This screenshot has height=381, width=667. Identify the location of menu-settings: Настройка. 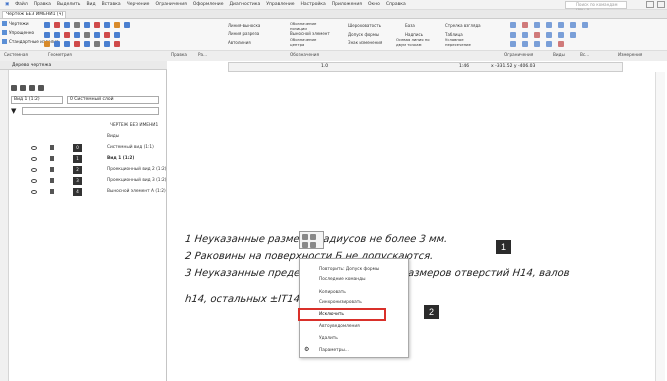
(313, 4).